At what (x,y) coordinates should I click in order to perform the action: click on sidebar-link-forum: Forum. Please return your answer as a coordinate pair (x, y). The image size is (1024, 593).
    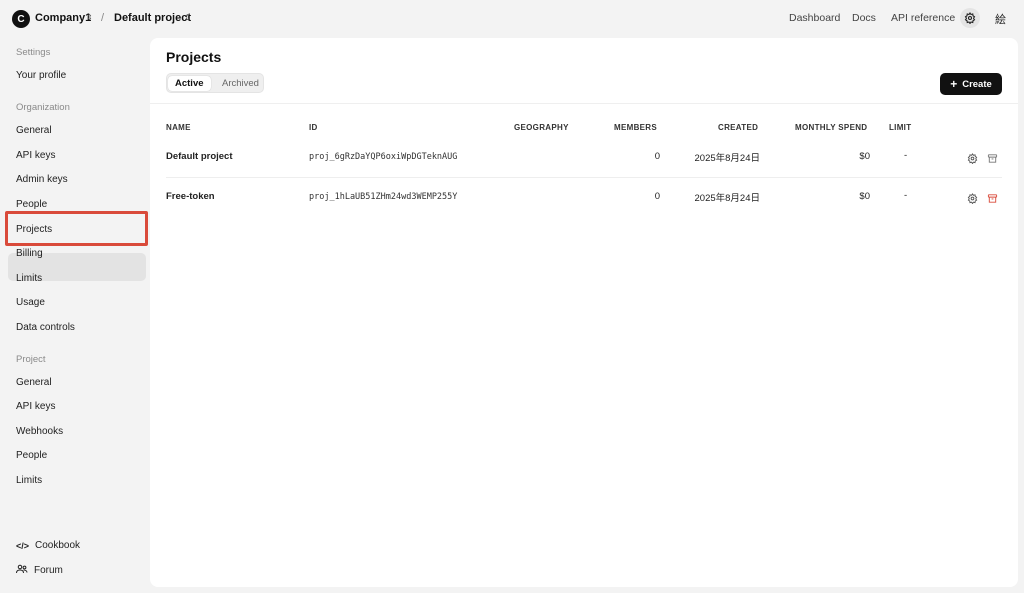
    Looking at the image, I should click on (39, 570).